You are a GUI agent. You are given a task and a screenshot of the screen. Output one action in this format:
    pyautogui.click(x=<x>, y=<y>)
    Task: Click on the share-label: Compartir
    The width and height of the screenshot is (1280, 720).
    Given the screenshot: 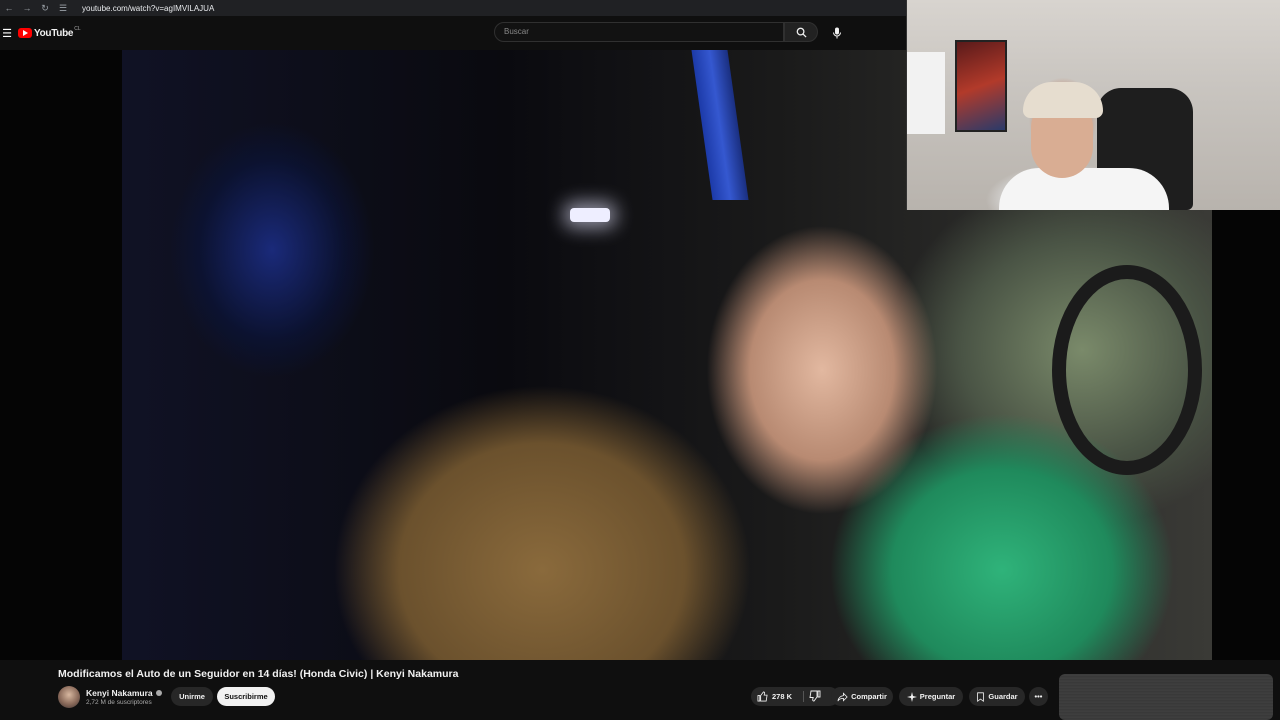 What is the action you would take?
    pyautogui.click(x=869, y=696)
    